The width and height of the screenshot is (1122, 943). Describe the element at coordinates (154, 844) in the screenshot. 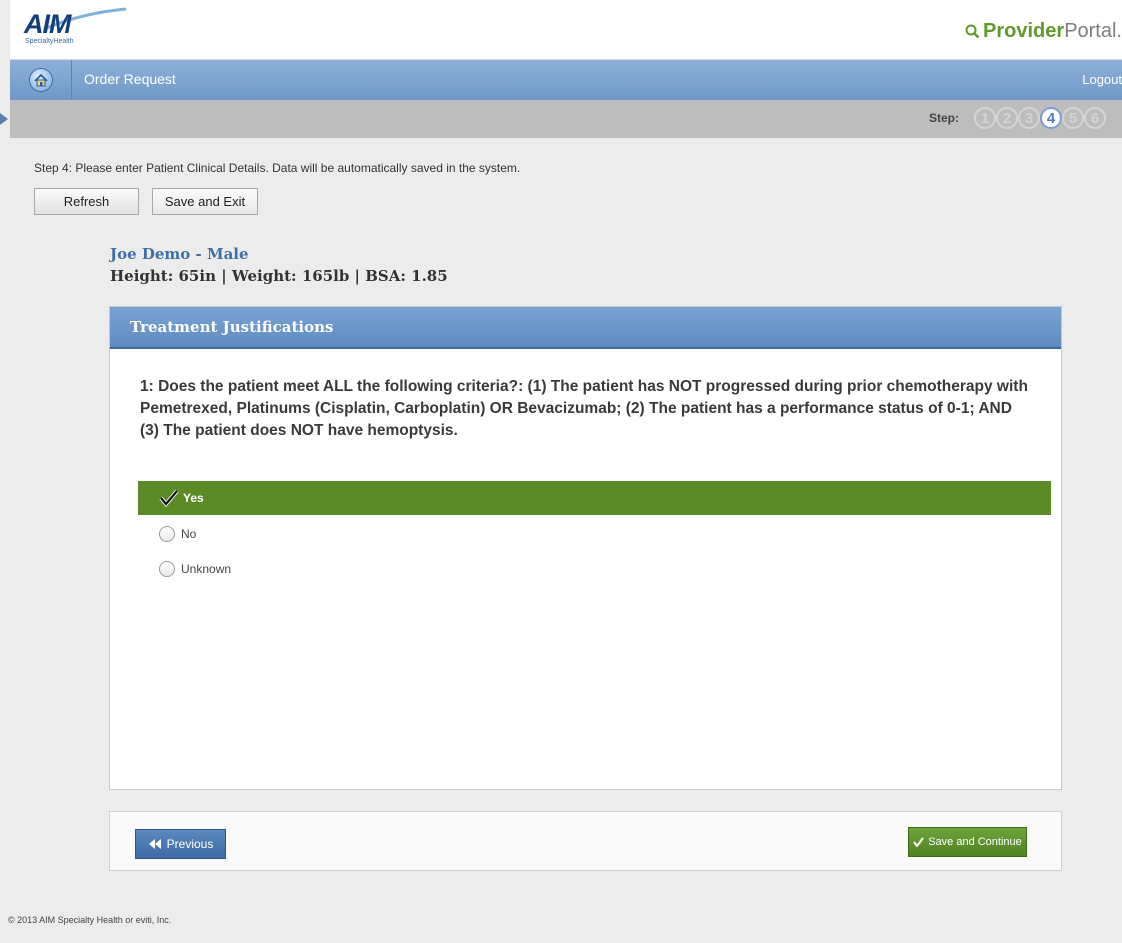

I see `double-left-arrow-icon` at that location.